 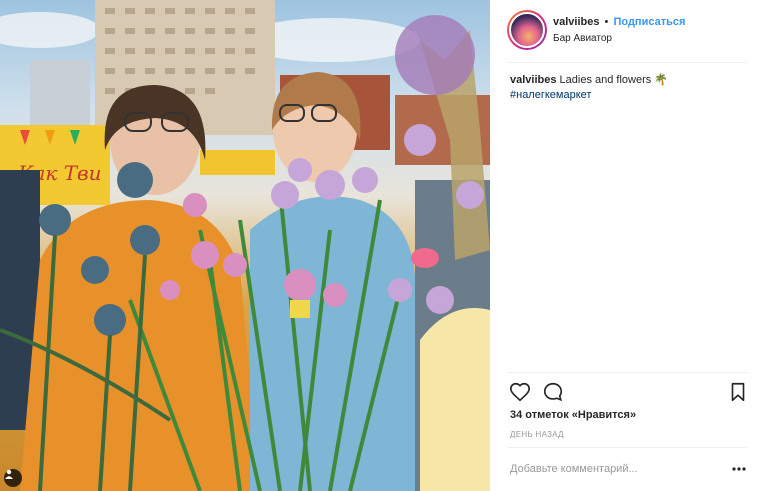 What do you see at coordinates (527, 30) in the screenshot?
I see `avatar` at bounding box center [527, 30].